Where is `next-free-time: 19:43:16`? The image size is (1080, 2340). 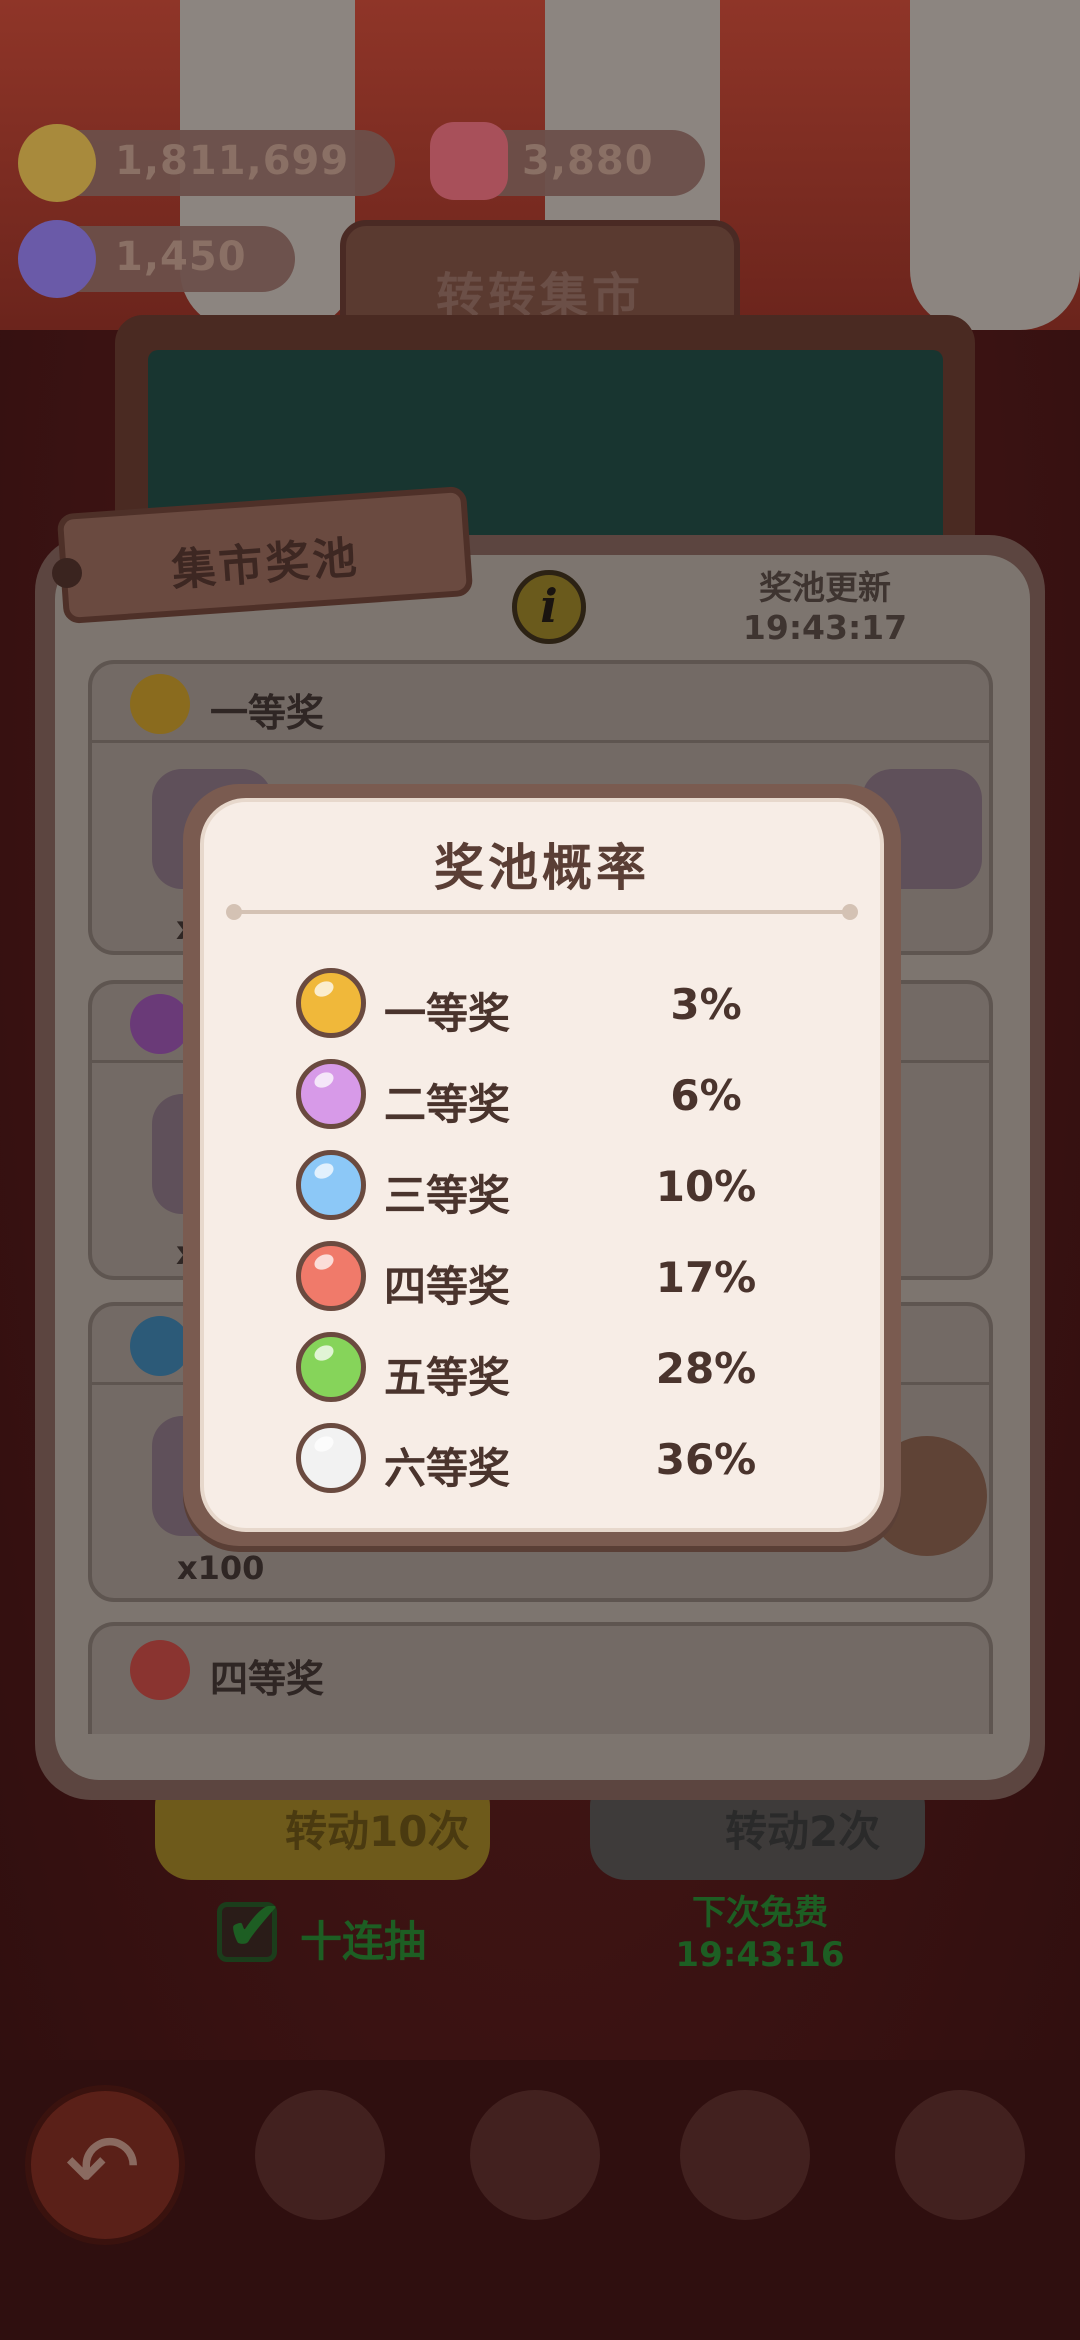
next-free-time: 19:43:16 is located at coordinates (760, 1955).